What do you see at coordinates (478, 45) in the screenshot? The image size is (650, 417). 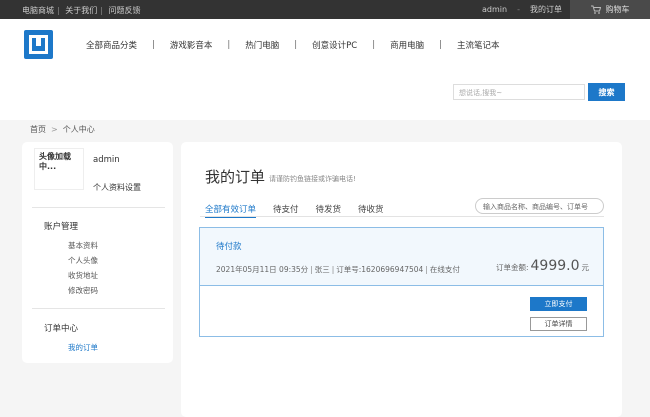 I see `nav-notebooks: 主流笔记本` at bounding box center [478, 45].